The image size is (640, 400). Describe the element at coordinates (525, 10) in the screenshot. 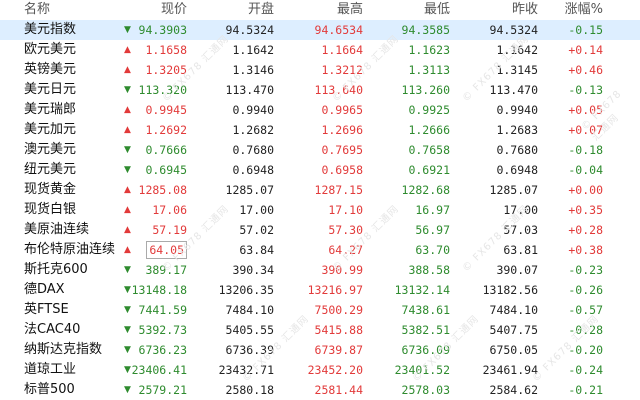

I see `header-prev: 昨收` at that location.